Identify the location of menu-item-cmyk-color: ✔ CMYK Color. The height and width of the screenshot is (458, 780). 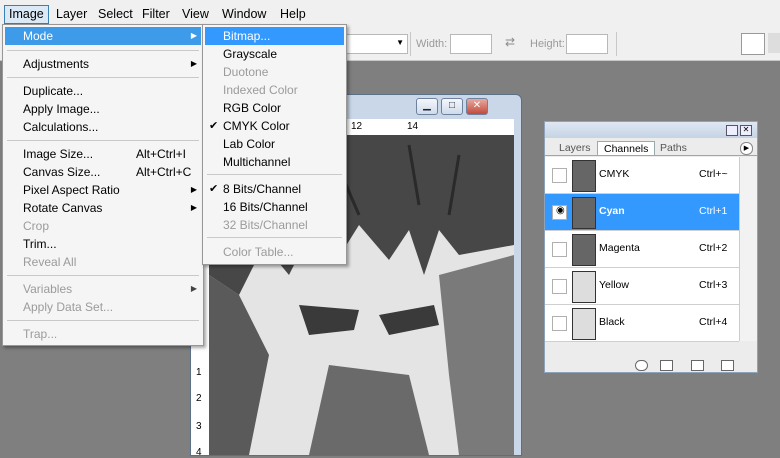
(274, 126).